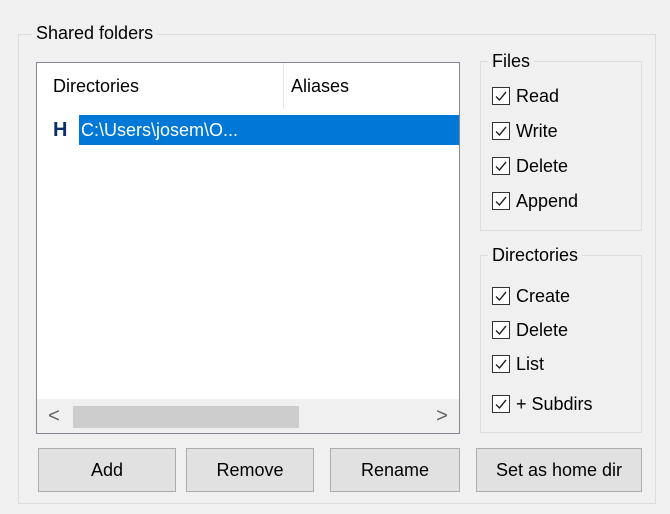  I want to click on list-header: Directories Aliases, so click(248, 86).